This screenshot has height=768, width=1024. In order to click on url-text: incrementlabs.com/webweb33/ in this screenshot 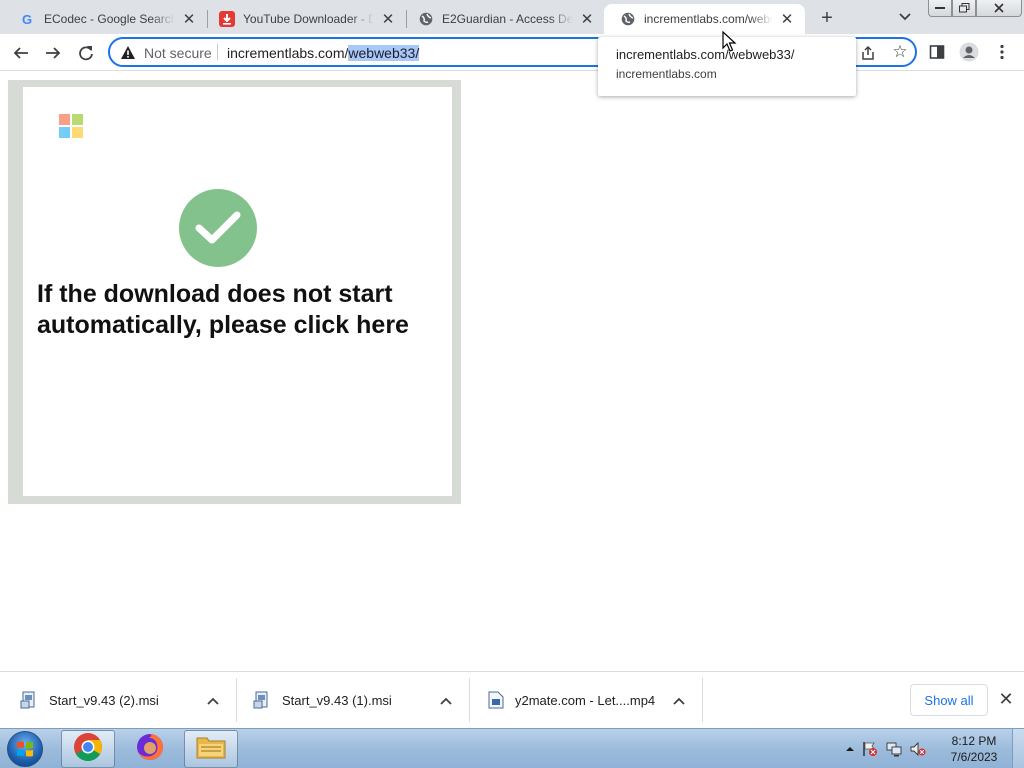, I will do `click(323, 53)`.